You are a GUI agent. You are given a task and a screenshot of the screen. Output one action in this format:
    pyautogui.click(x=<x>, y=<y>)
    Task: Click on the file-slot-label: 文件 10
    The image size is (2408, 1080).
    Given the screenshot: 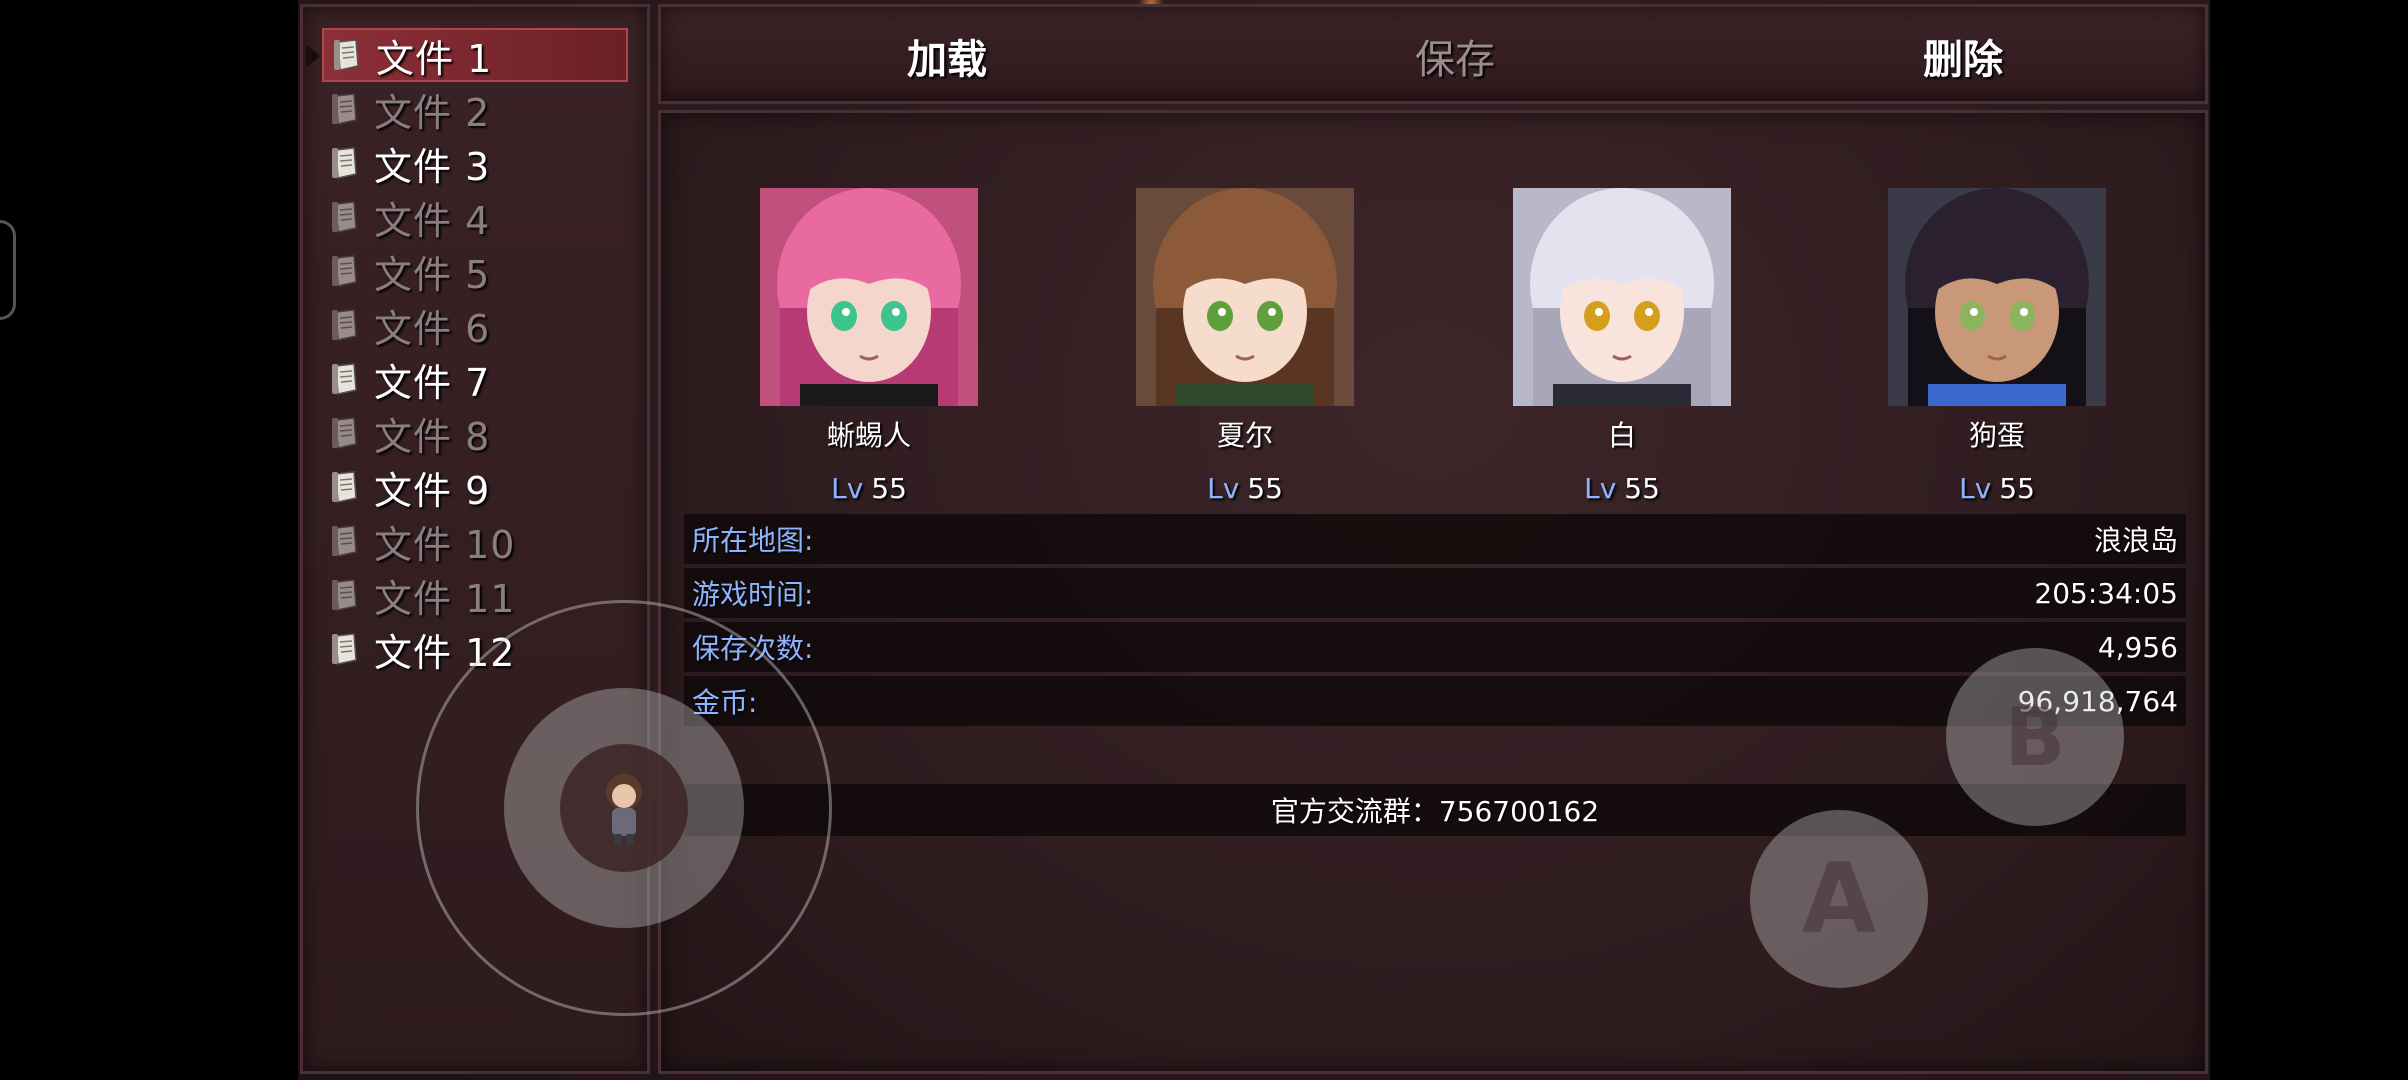 What is the action you would take?
    pyautogui.click(x=445, y=544)
    